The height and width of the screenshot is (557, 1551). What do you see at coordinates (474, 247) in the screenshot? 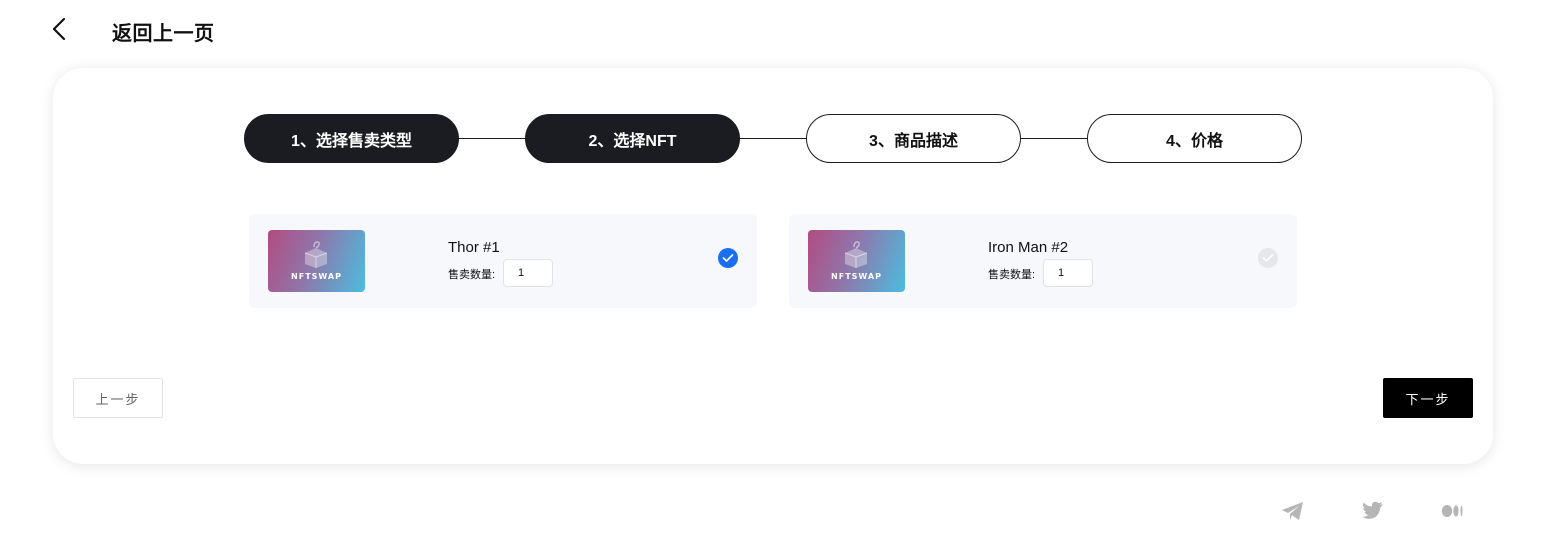
I see `nft-name: Thor #1` at bounding box center [474, 247].